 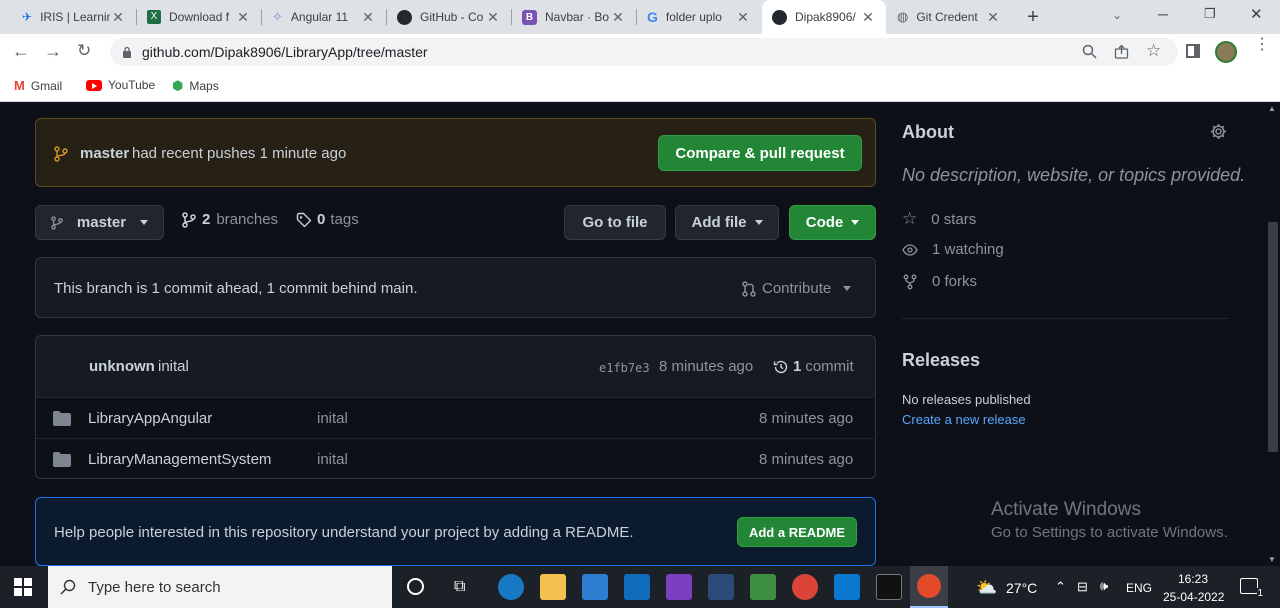 I want to click on go-to-file-button: Go to file, so click(x=615, y=222).